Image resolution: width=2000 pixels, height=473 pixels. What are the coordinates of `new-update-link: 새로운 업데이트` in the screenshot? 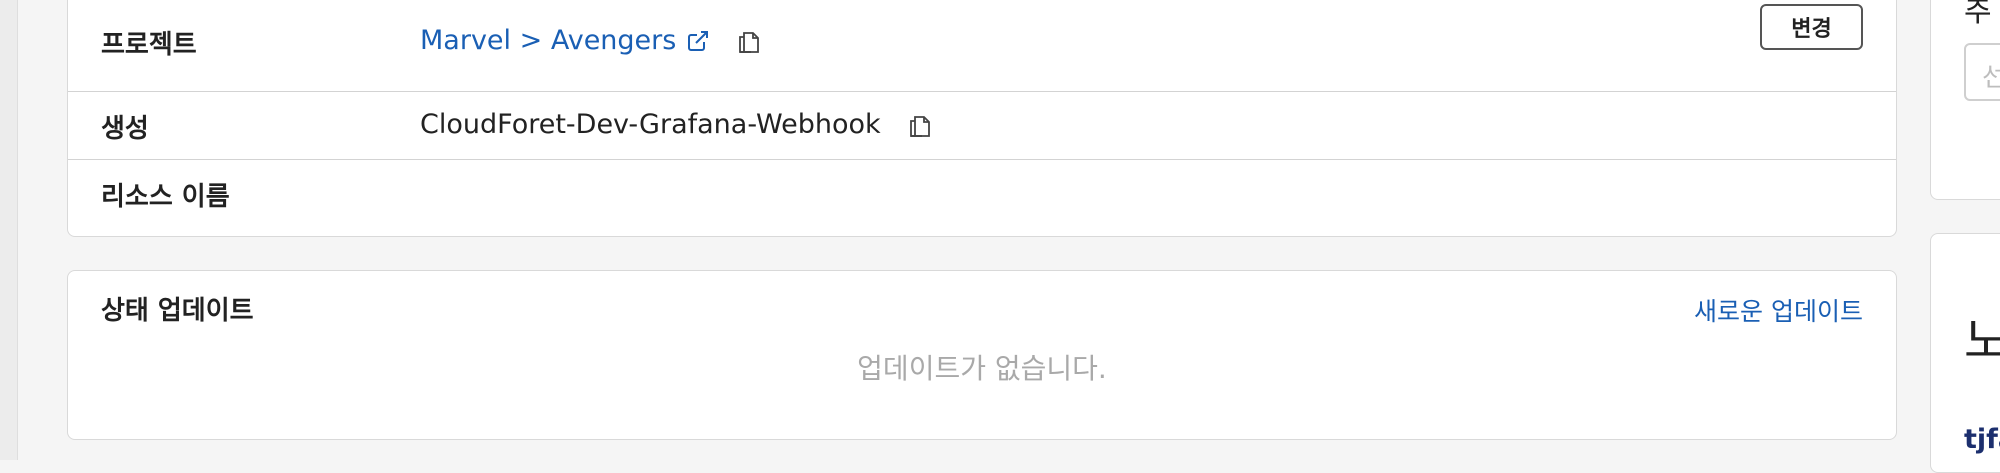 It's located at (1778, 310).